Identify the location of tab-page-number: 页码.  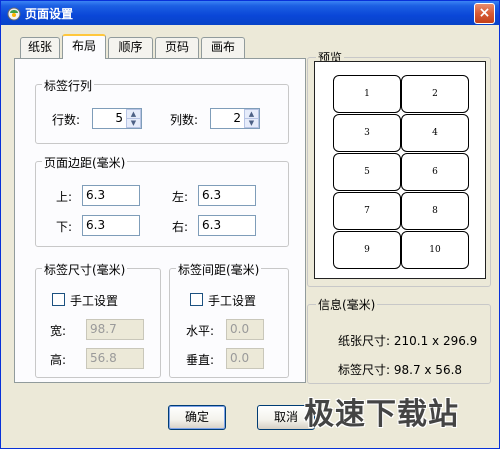
(177, 47).